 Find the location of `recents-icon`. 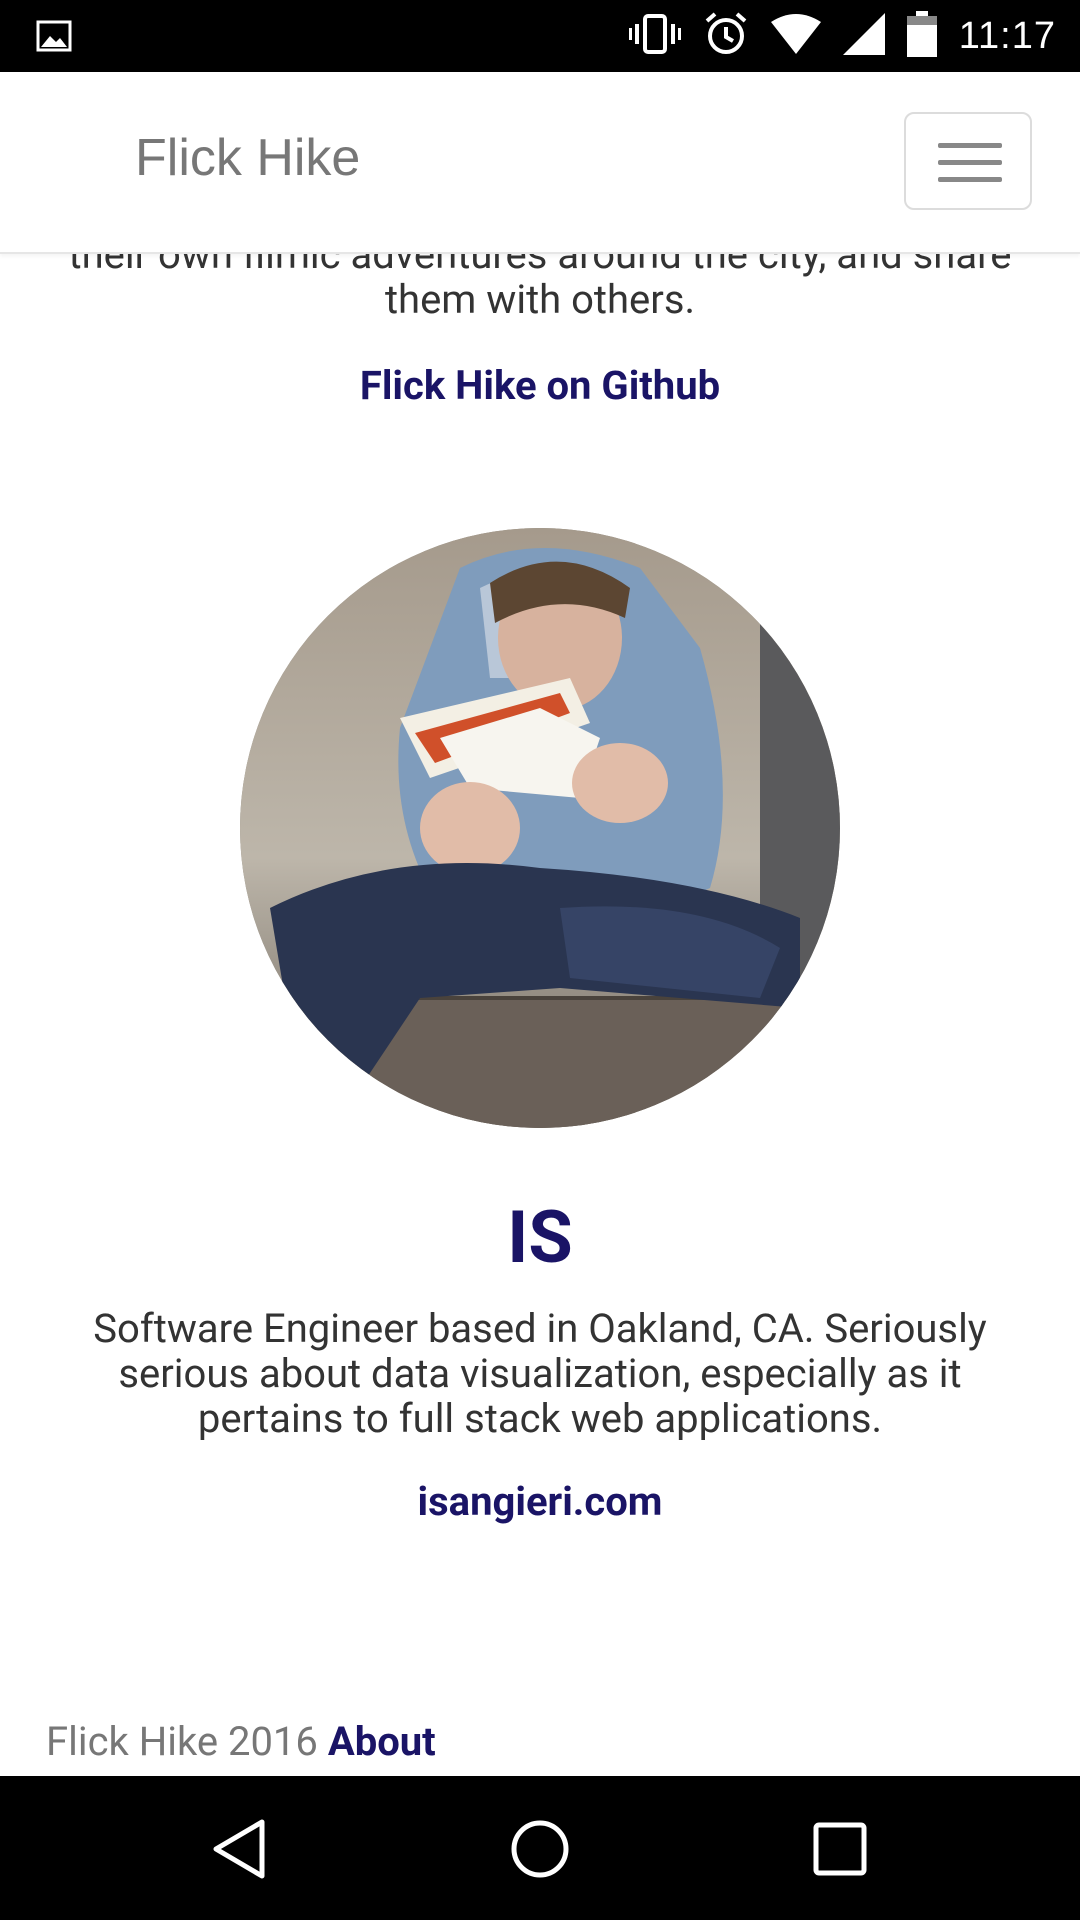

recents-icon is located at coordinates (840, 1849).